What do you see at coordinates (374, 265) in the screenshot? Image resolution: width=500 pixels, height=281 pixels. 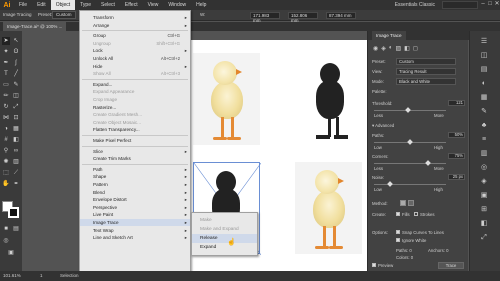 I see `preview-checkbox` at bounding box center [374, 265].